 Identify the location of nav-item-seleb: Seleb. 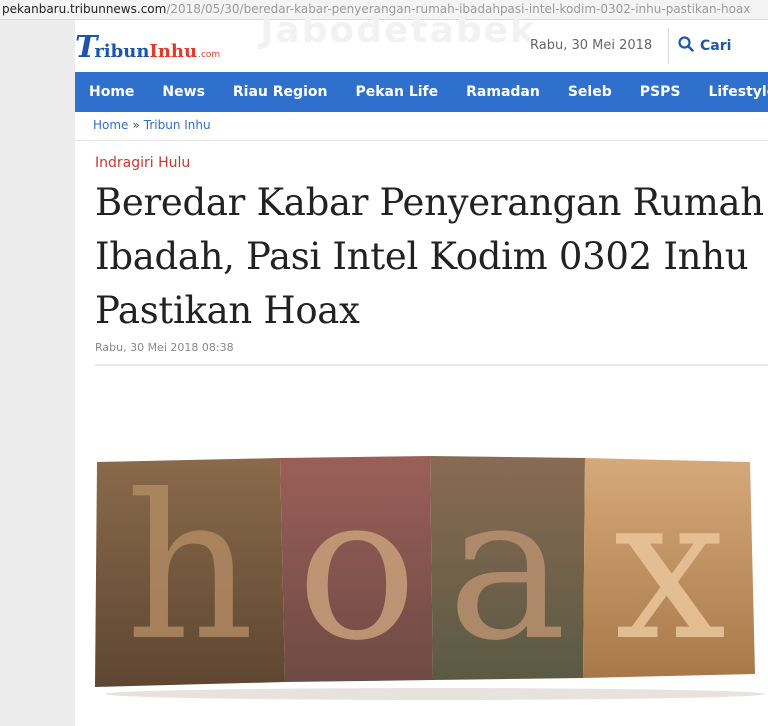
(590, 92).